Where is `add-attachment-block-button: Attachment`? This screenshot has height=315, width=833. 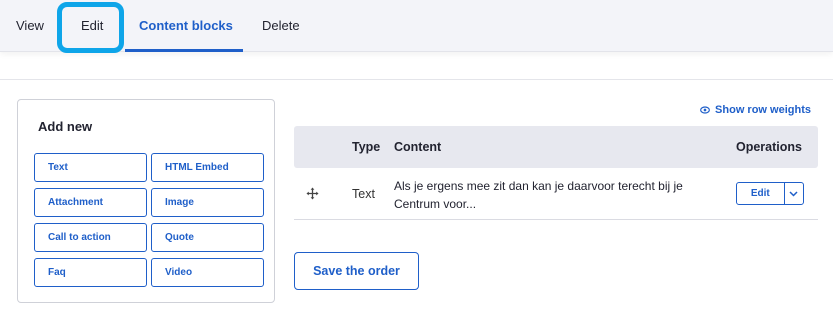 add-attachment-block-button: Attachment is located at coordinates (90, 202).